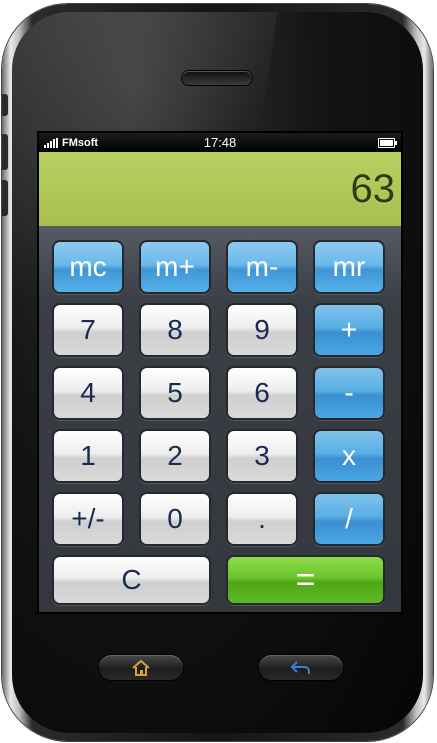  I want to click on divide-button: /, so click(349, 519).